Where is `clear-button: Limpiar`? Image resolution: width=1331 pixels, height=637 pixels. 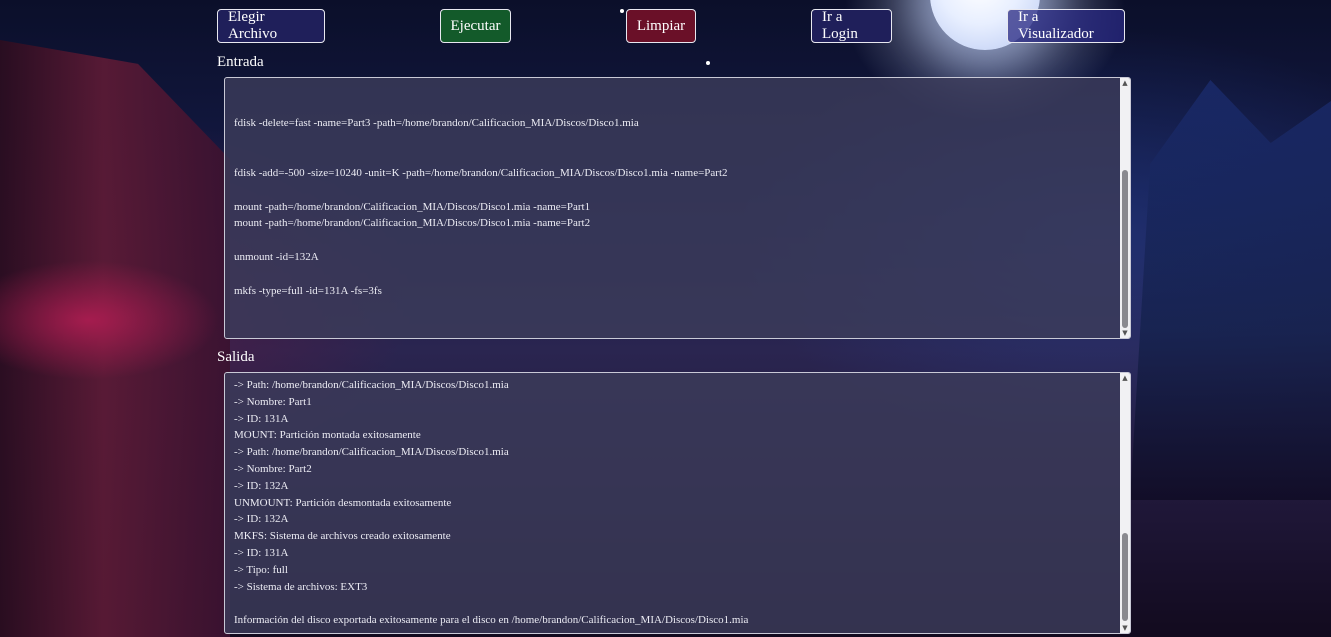 clear-button: Limpiar is located at coordinates (661, 26).